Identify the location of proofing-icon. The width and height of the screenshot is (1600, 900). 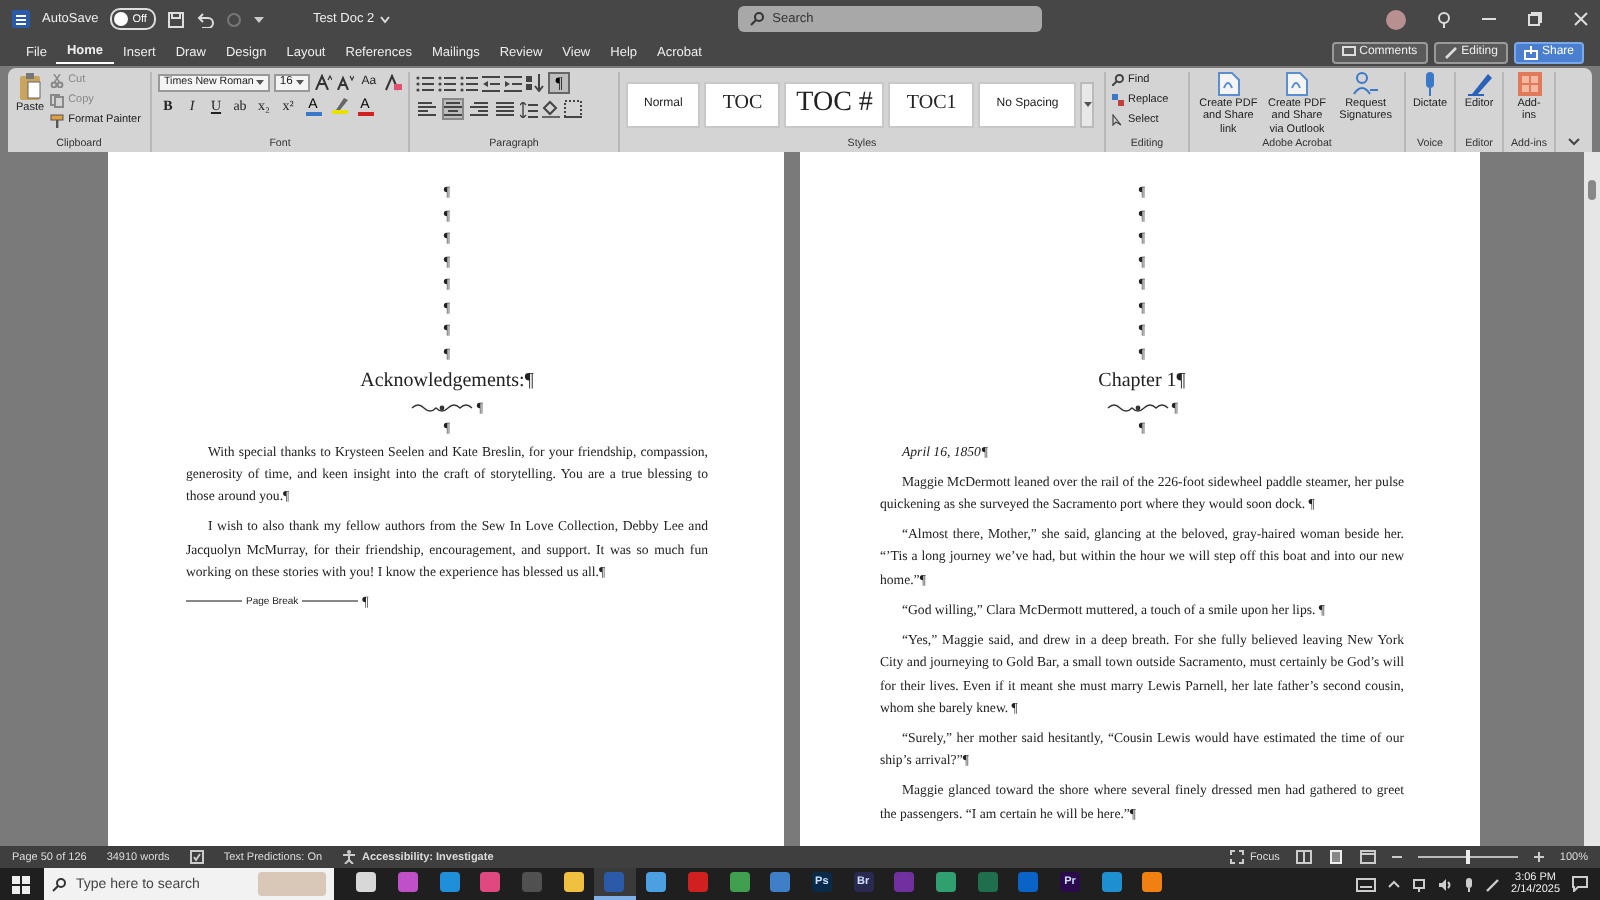
(196, 857).